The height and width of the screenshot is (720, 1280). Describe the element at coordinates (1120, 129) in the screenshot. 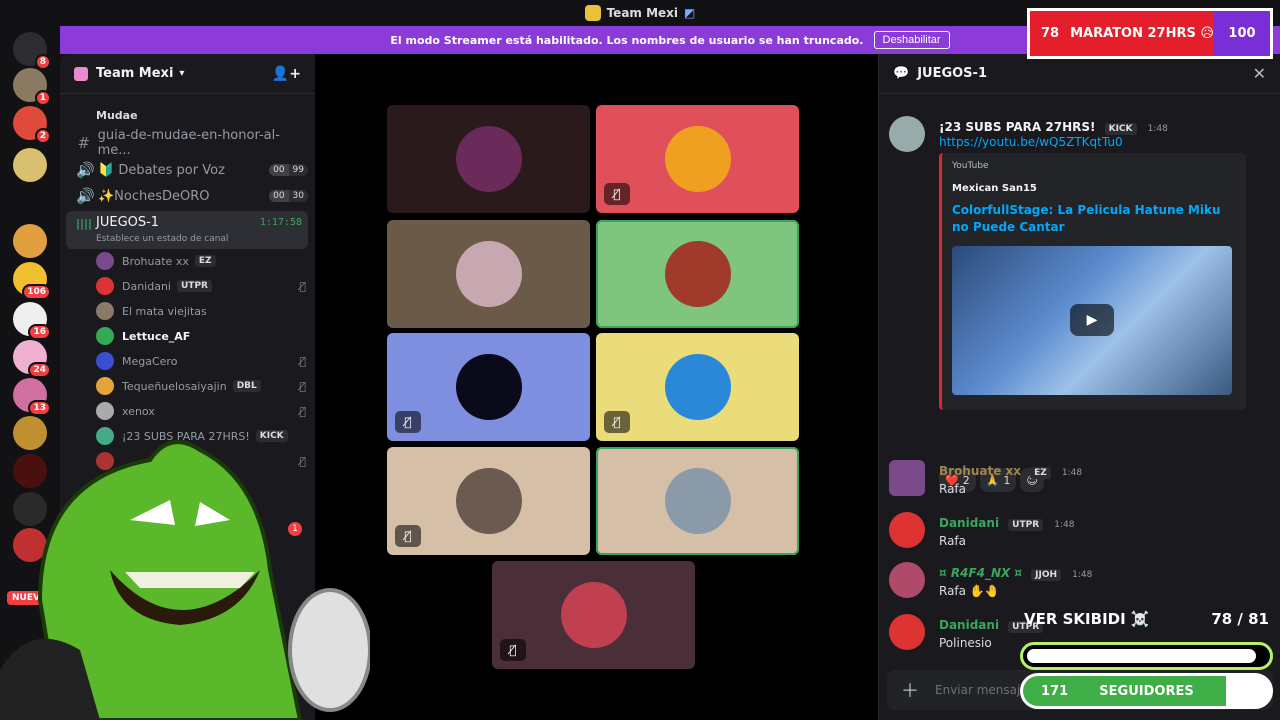

I see `server-tag: KICK` at that location.